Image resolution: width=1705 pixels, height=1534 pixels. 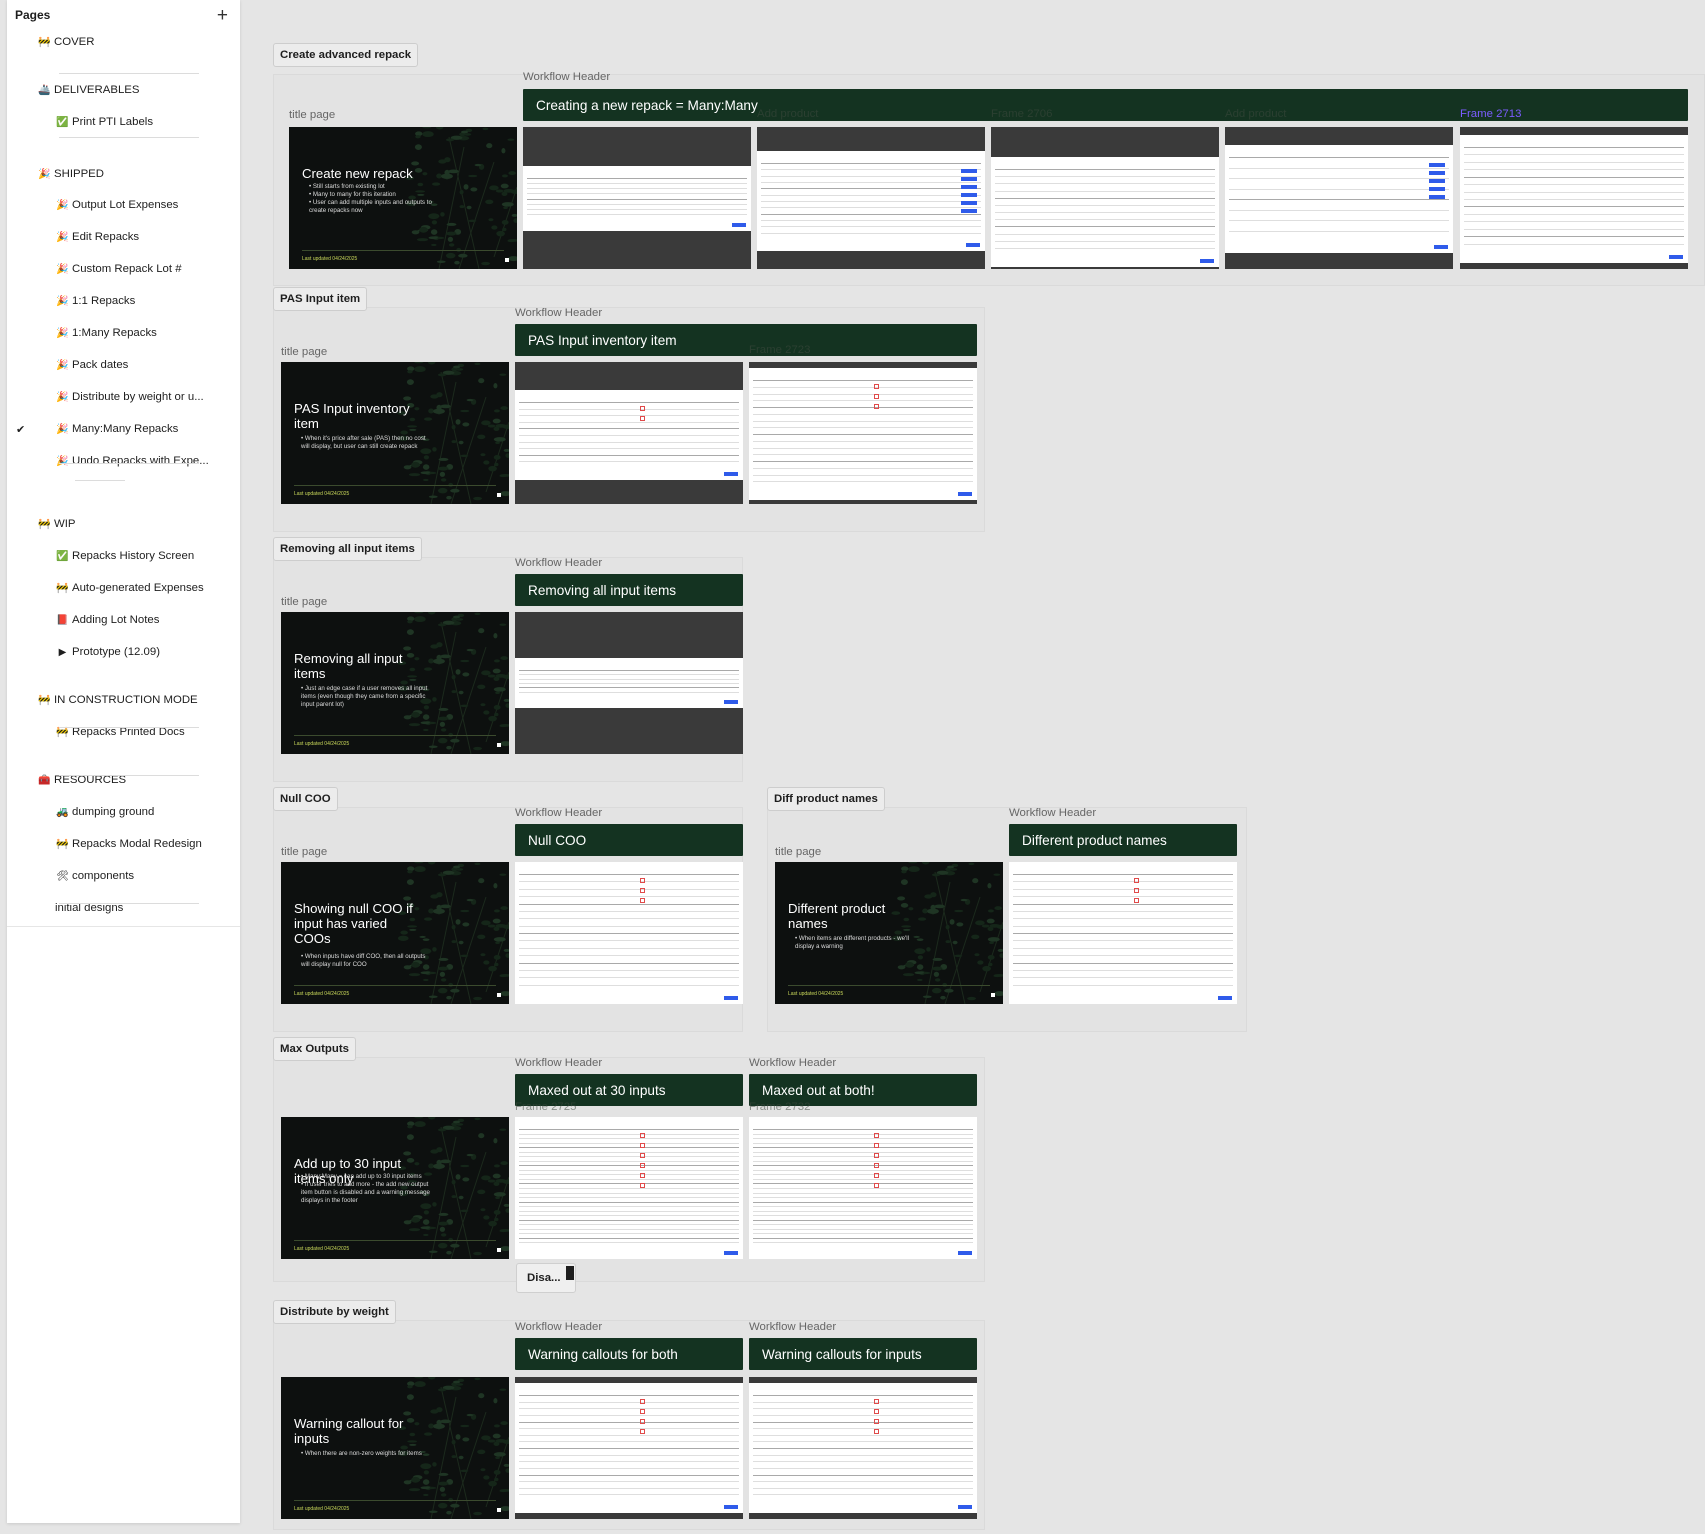 What do you see at coordinates (629, 590) in the screenshot?
I see `workflow-header: Removing all input items` at bounding box center [629, 590].